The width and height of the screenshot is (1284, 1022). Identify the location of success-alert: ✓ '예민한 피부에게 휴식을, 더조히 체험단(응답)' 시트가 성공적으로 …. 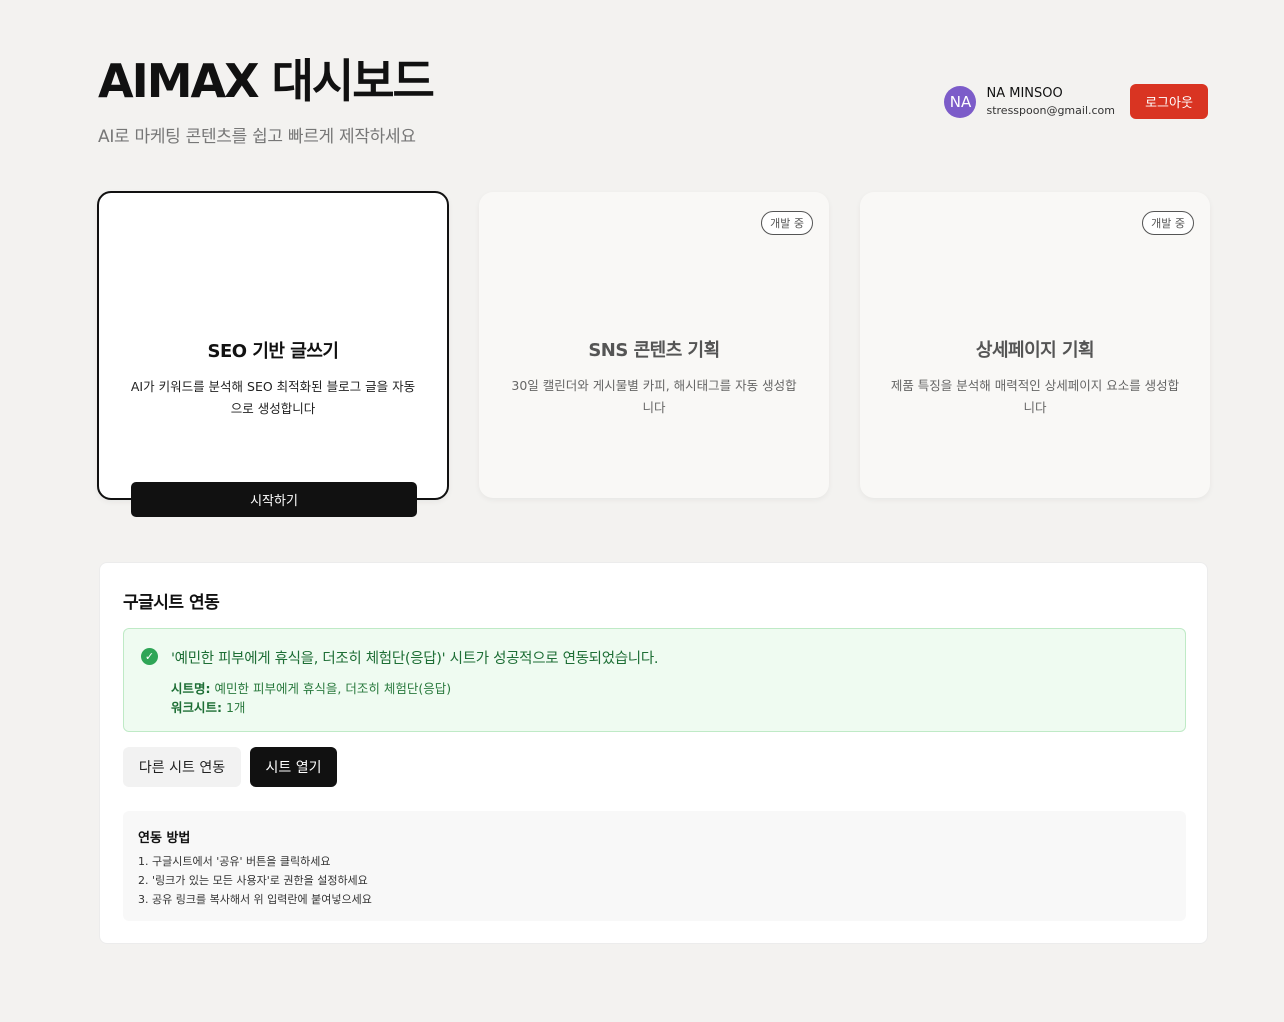
(654, 680).